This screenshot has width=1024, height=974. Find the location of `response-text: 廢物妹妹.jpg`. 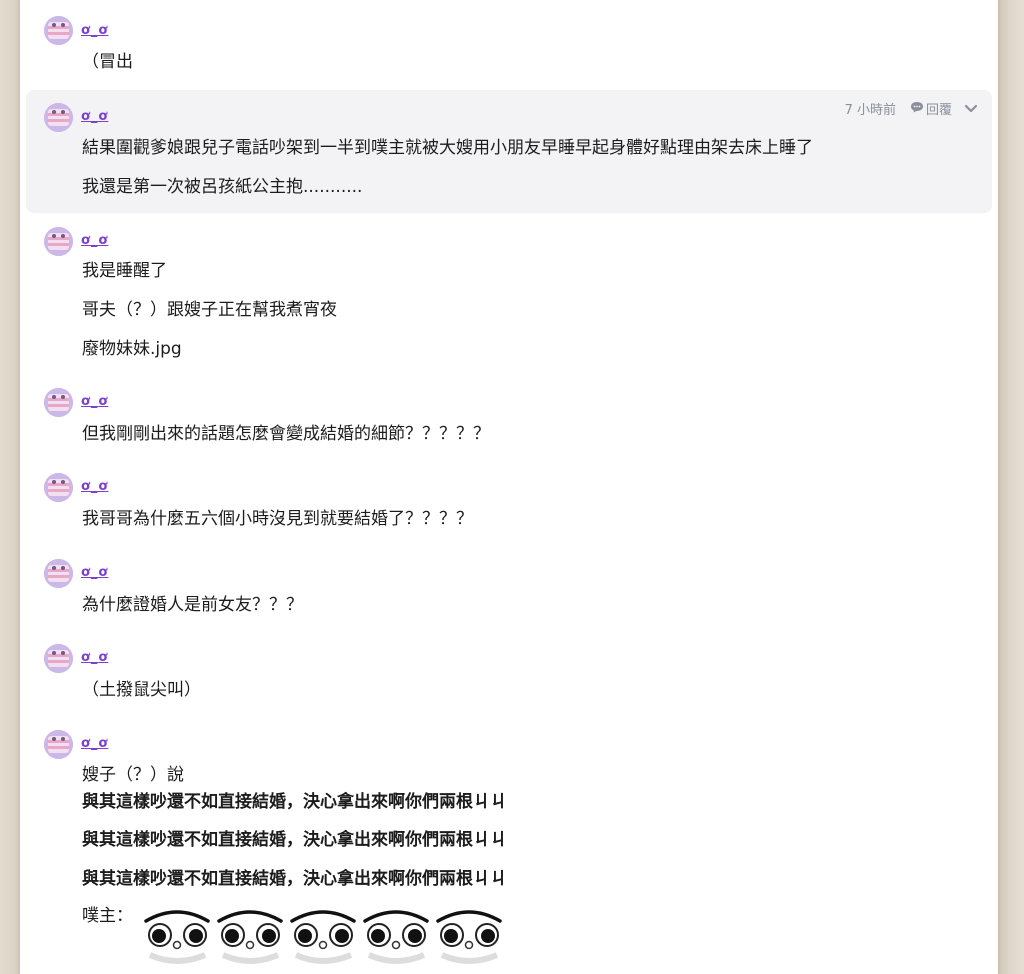

response-text: 廢物妹妹.jpg is located at coordinates (132, 349).